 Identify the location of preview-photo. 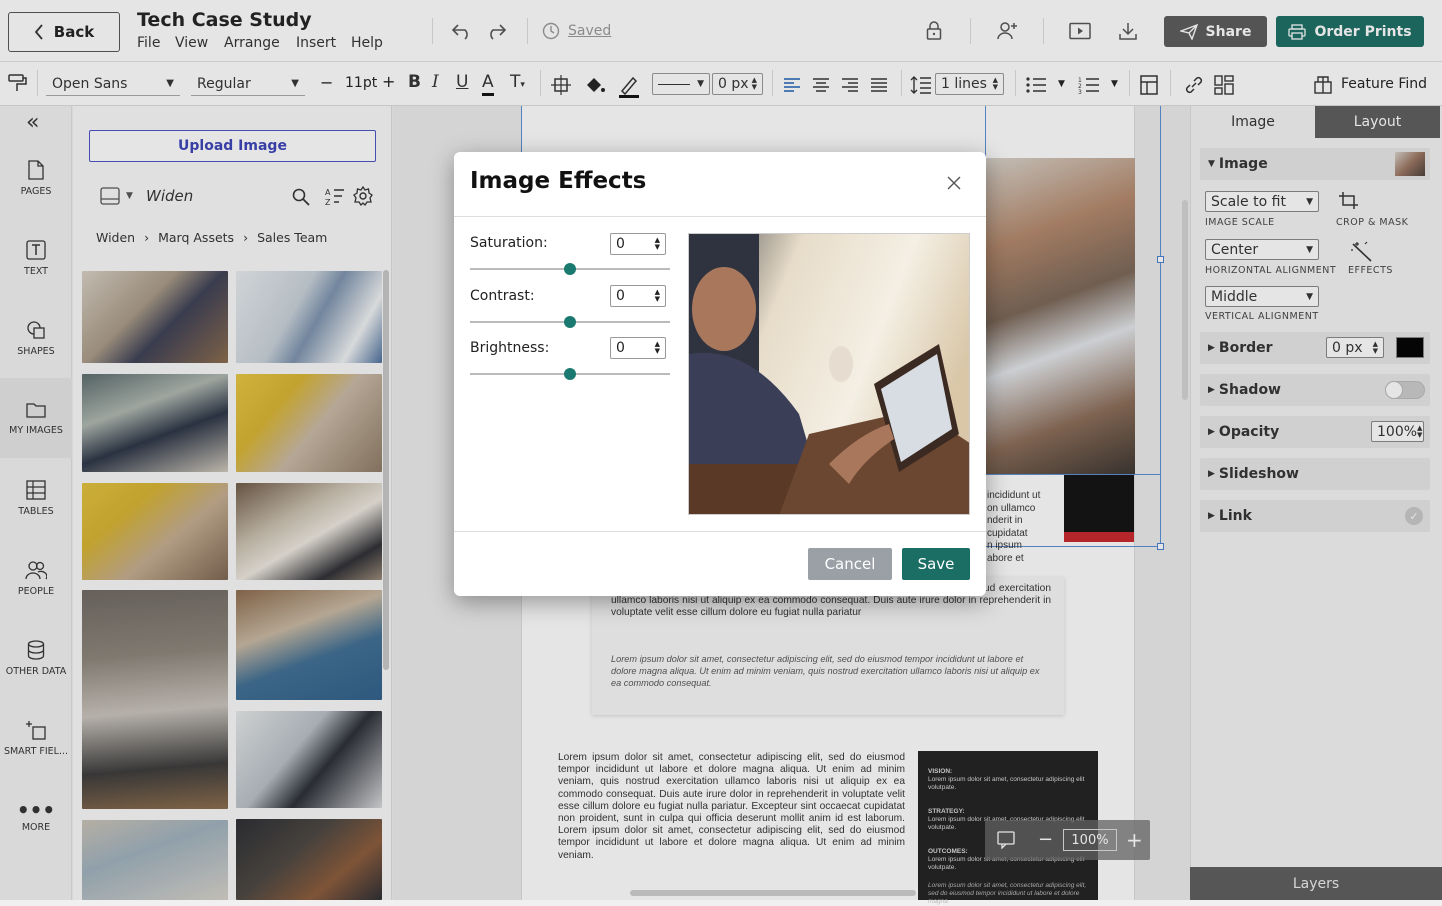
(829, 374).